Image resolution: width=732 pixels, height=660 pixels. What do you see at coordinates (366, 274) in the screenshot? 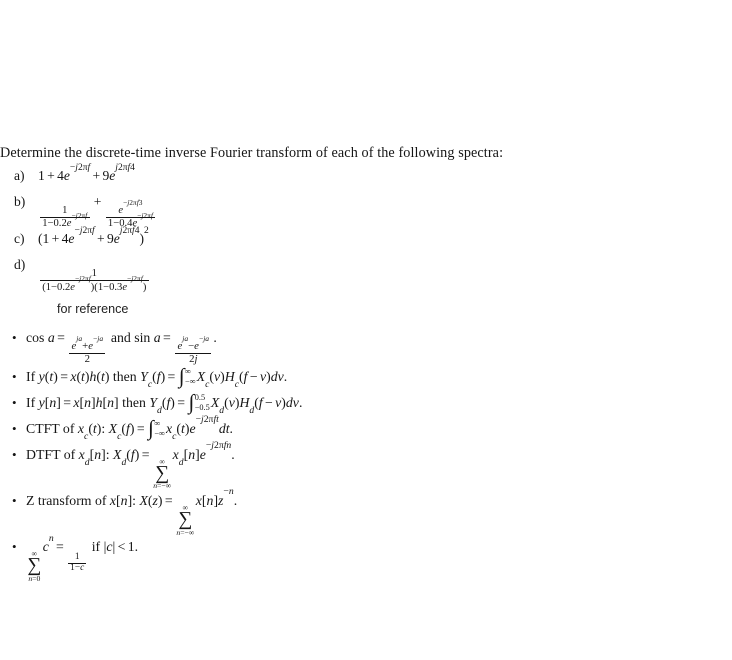
I see `problem-item-d: d) 1 (1−0.2e−j2πf)(1−0.3e−j2πf)` at bounding box center [366, 274].